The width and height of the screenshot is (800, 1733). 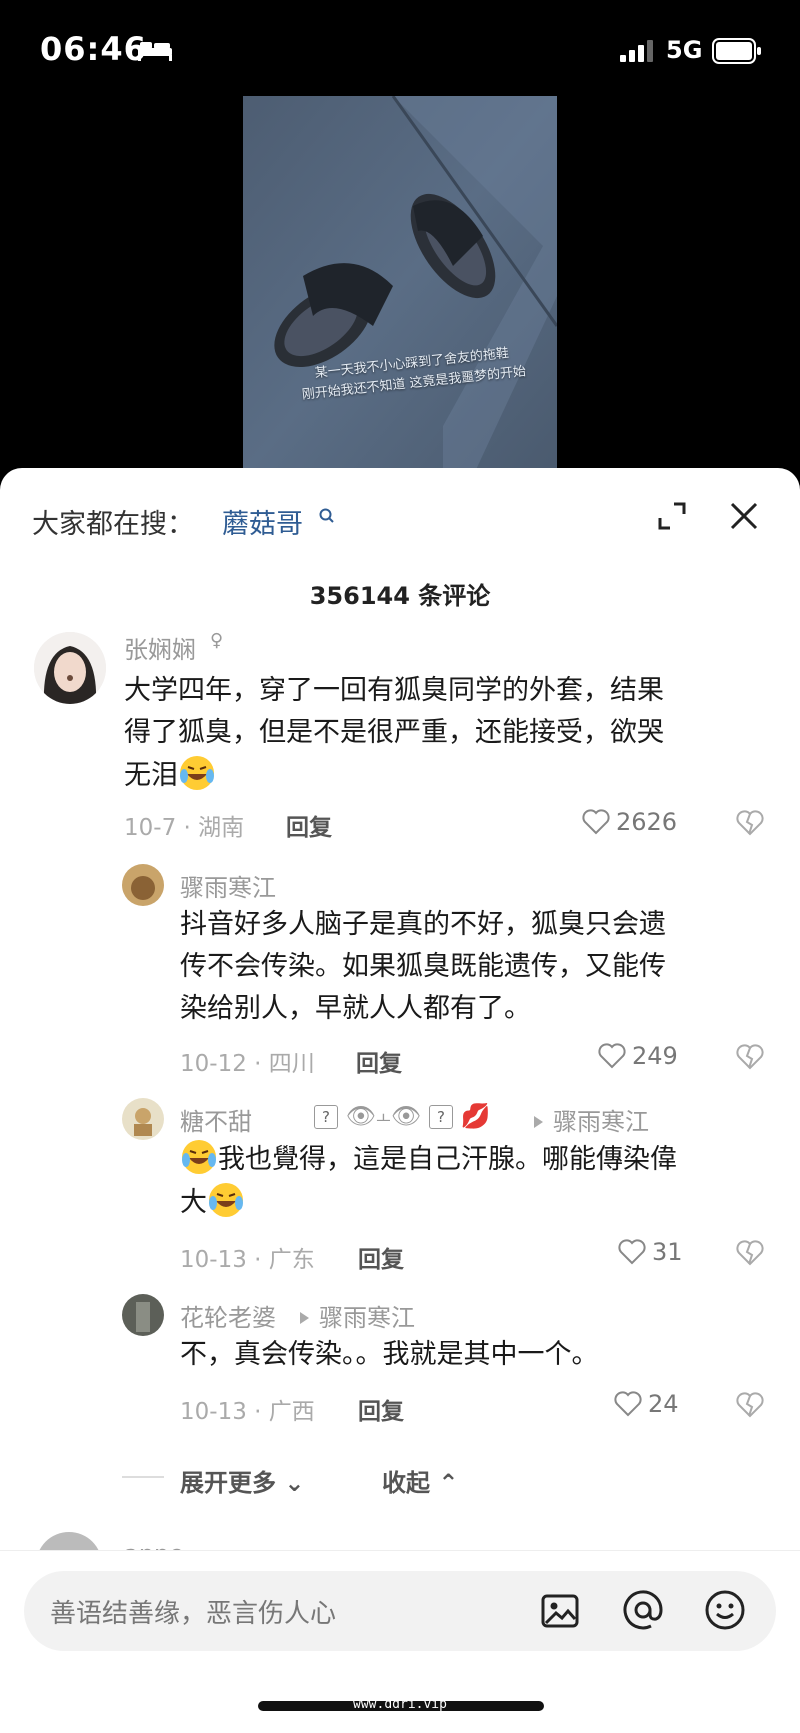 What do you see at coordinates (480, 1181) in the screenshot?
I see `comment-text: 我也覺得，這是自己汗腺。哪能傳染偉 大` at bounding box center [480, 1181].